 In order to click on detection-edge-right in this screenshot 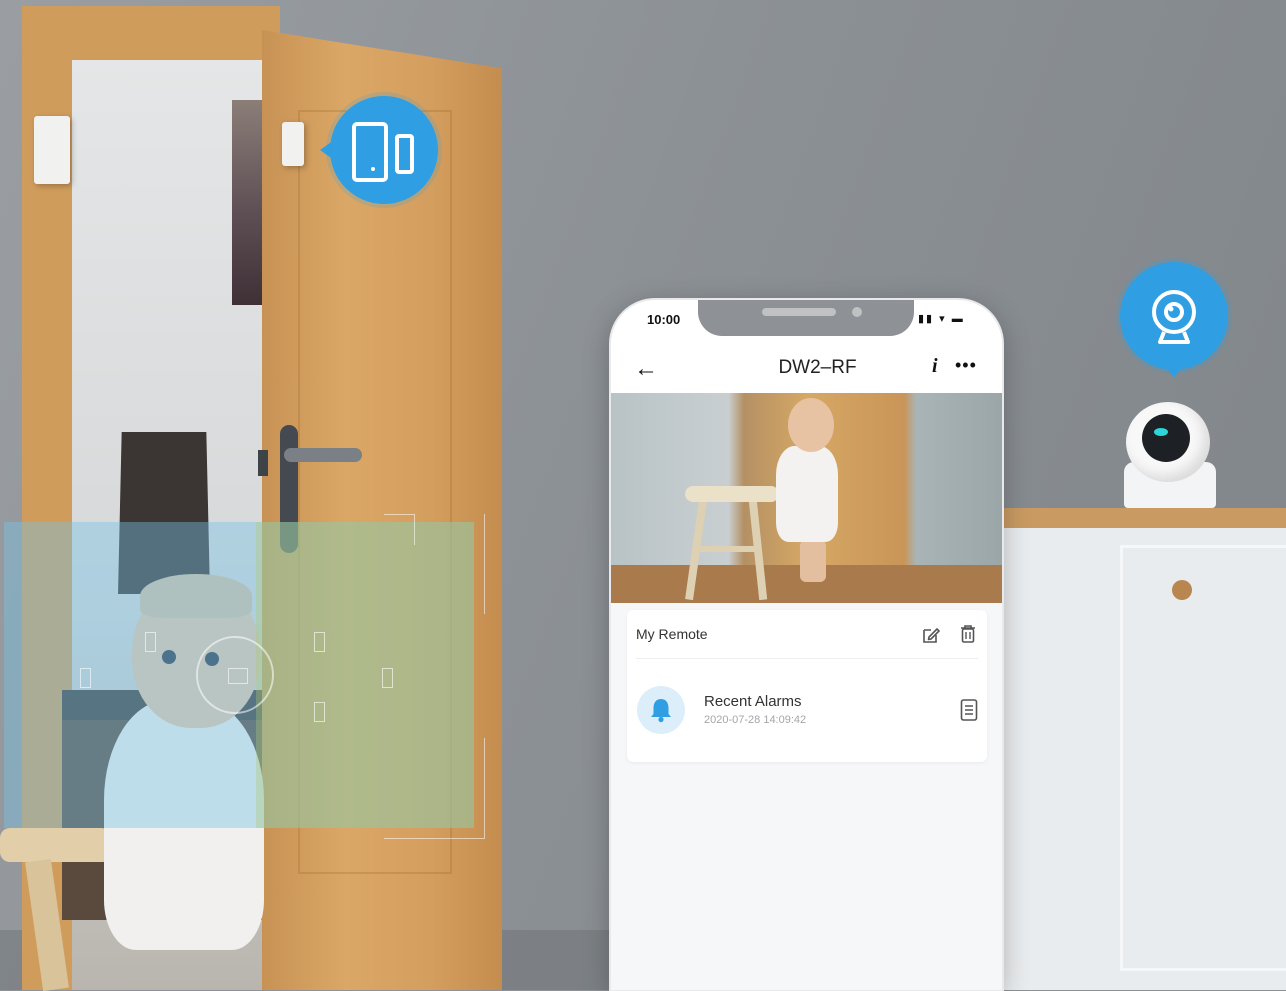, I will do `click(469, 564)`.